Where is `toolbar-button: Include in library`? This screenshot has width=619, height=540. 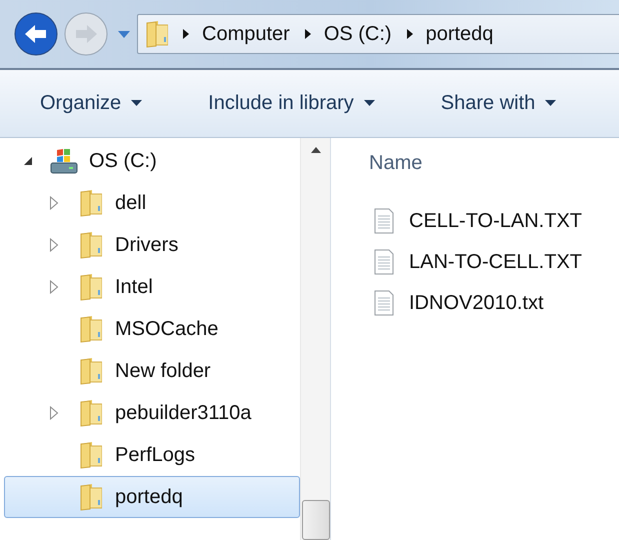 toolbar-button: Include in library is located at coordinates (291, 103).